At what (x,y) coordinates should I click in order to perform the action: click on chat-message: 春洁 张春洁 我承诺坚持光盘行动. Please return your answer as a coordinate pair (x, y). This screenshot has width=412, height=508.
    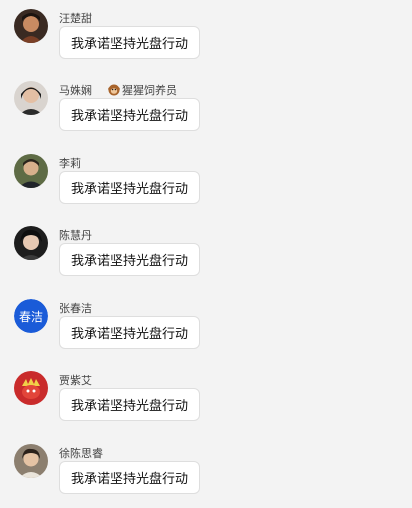
    Looking at the image, I should click on (209, 331).